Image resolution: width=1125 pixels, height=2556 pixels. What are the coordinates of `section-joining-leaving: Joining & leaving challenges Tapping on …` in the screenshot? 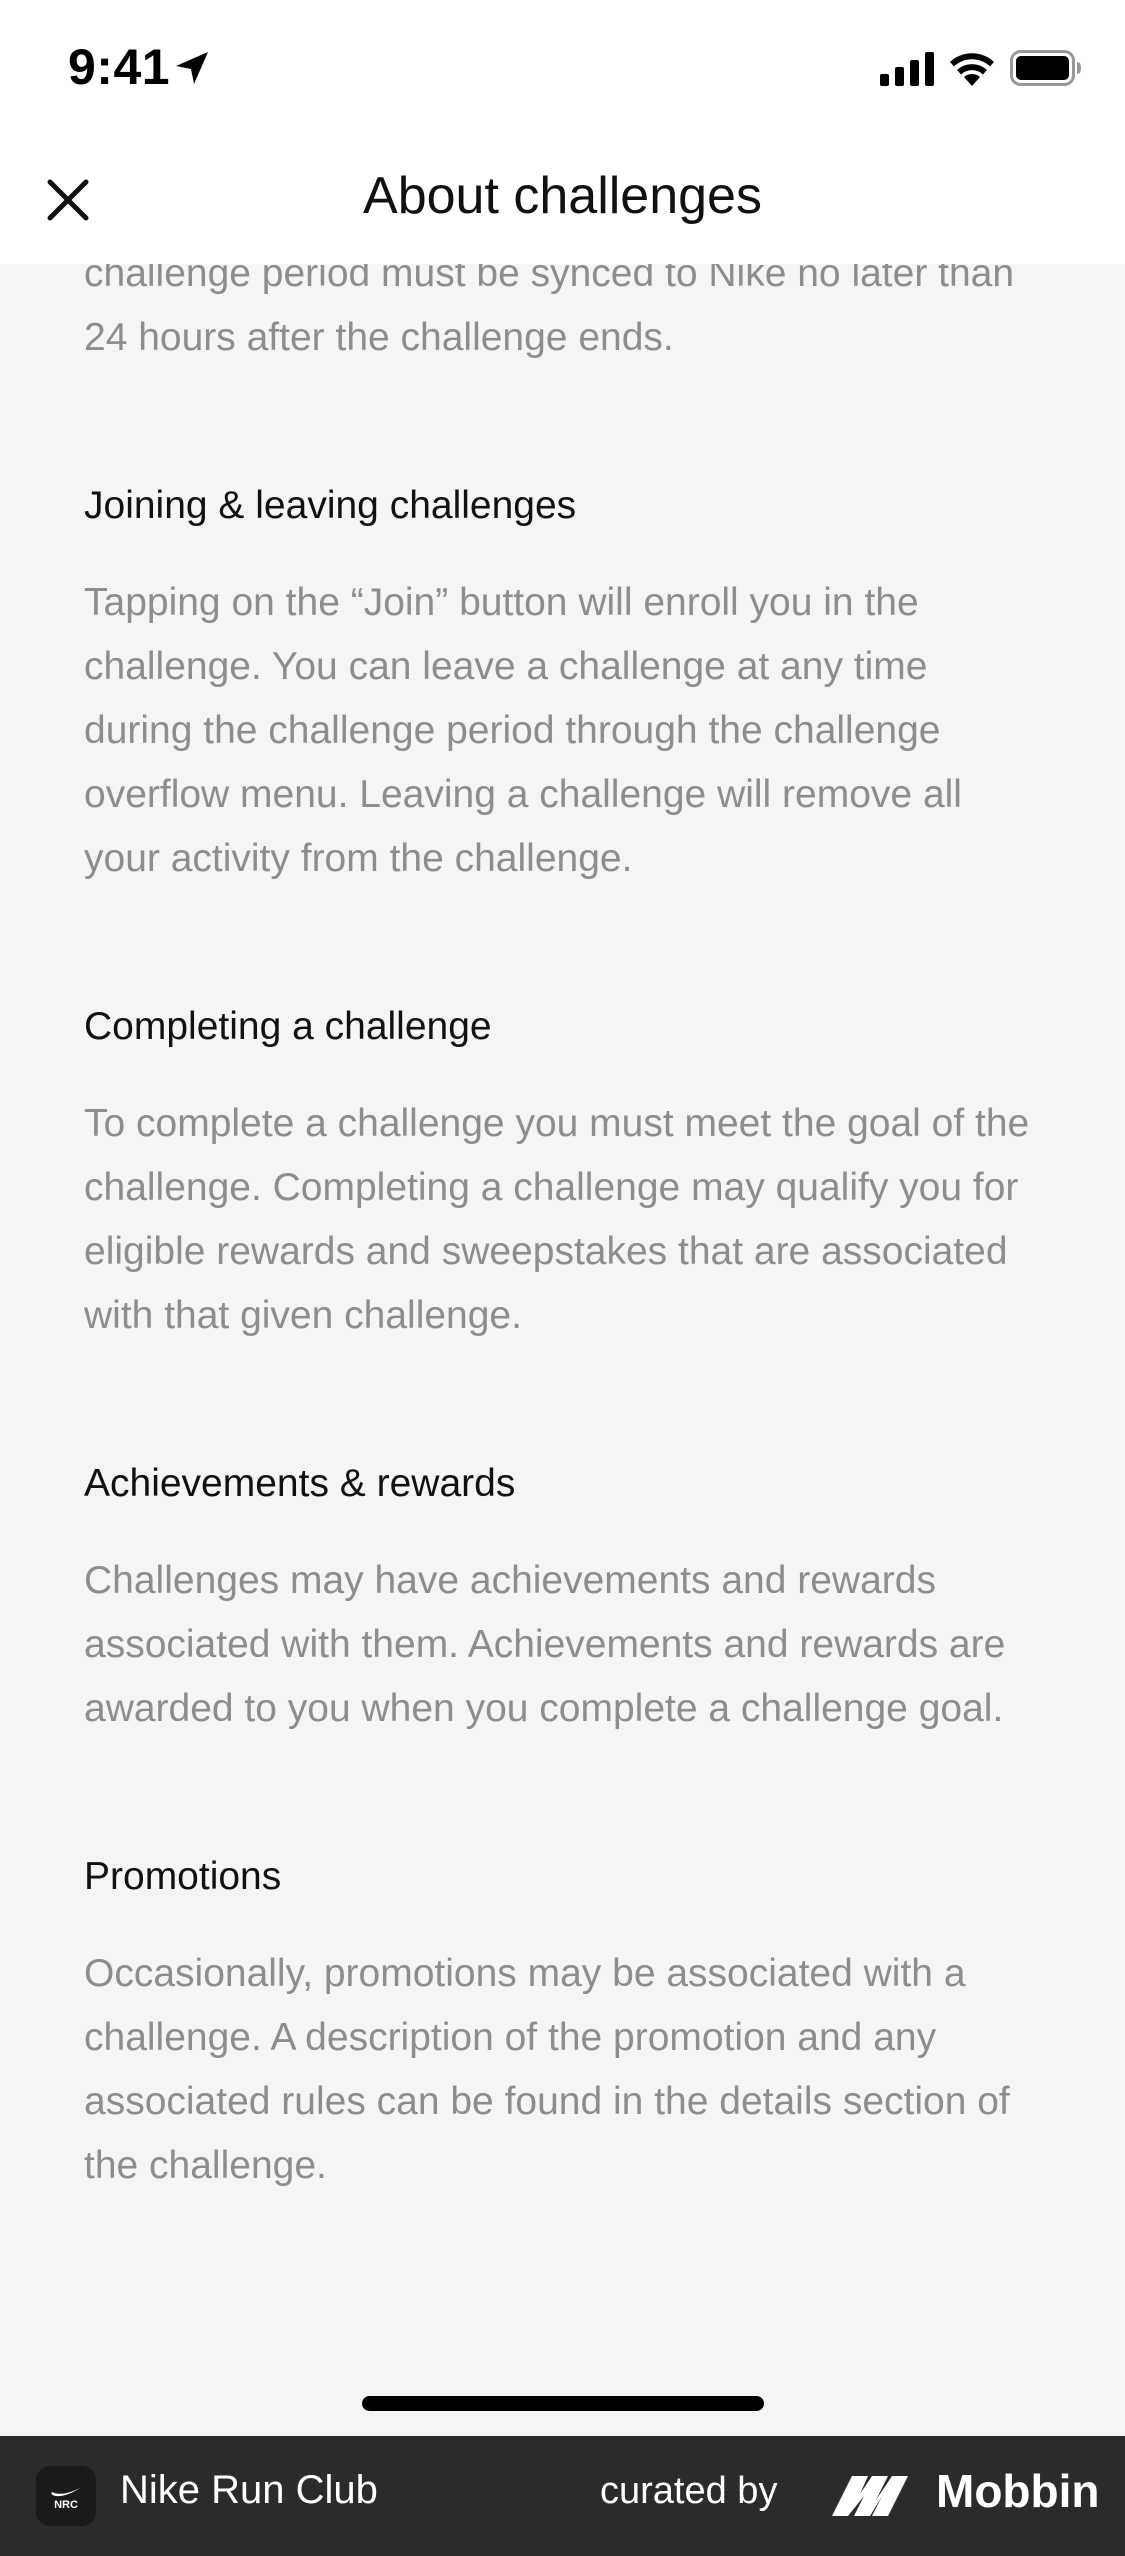 It's located at (564, 682).